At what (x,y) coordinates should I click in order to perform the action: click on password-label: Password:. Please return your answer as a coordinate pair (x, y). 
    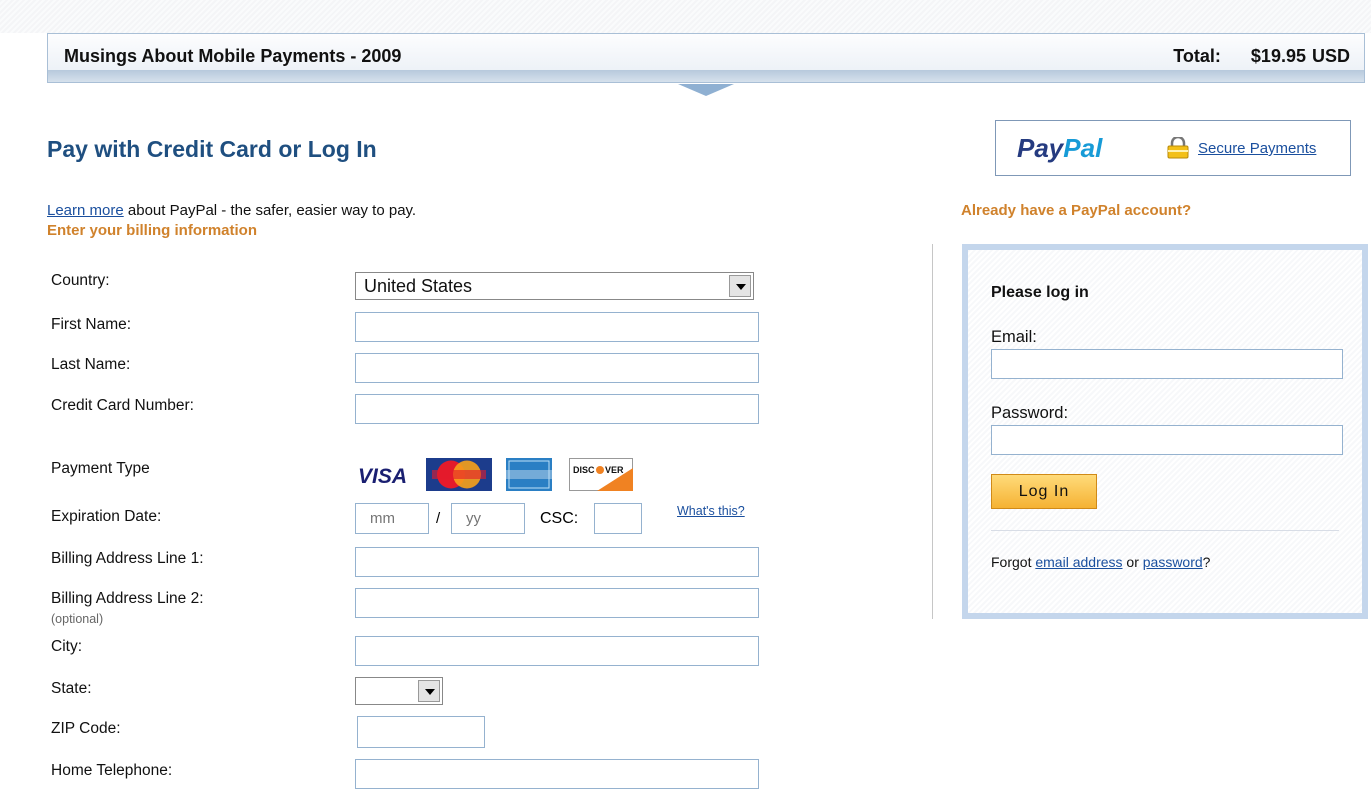
    Looking at the image, I should click on (1030, 413).